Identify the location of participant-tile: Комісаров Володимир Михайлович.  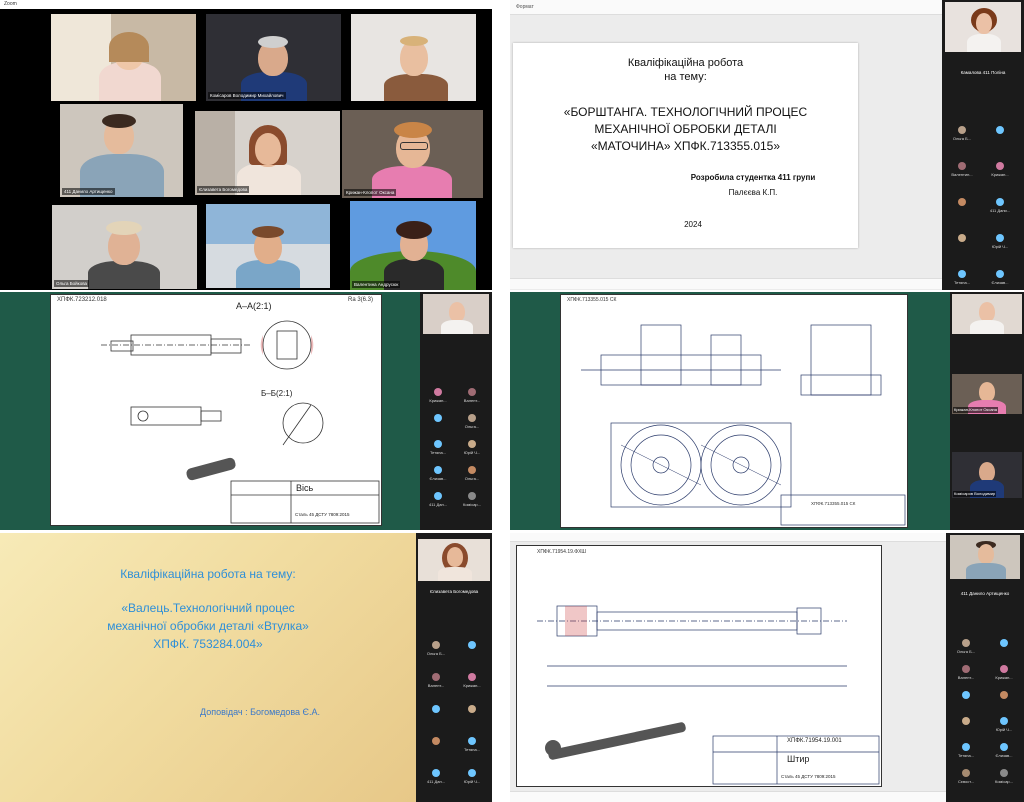
(273, 57).